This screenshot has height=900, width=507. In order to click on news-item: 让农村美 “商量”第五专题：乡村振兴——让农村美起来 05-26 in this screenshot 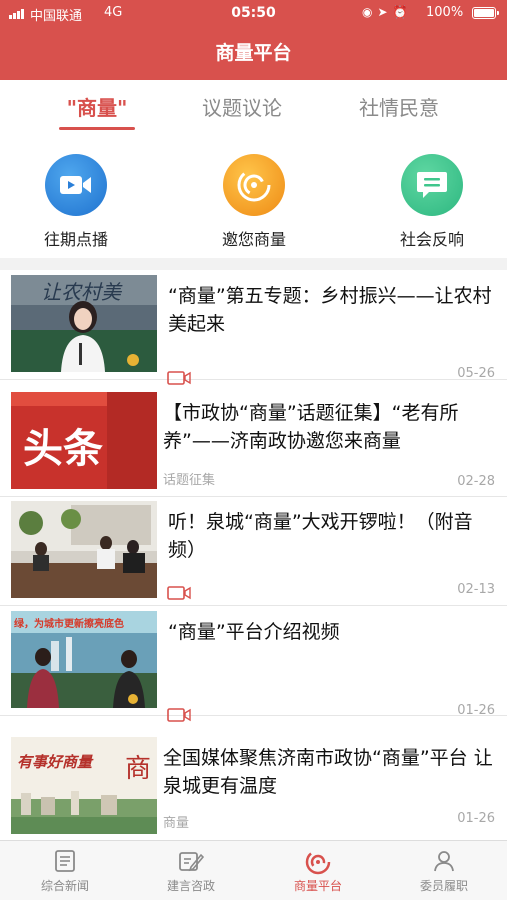, I will do `click(253, 327)`.